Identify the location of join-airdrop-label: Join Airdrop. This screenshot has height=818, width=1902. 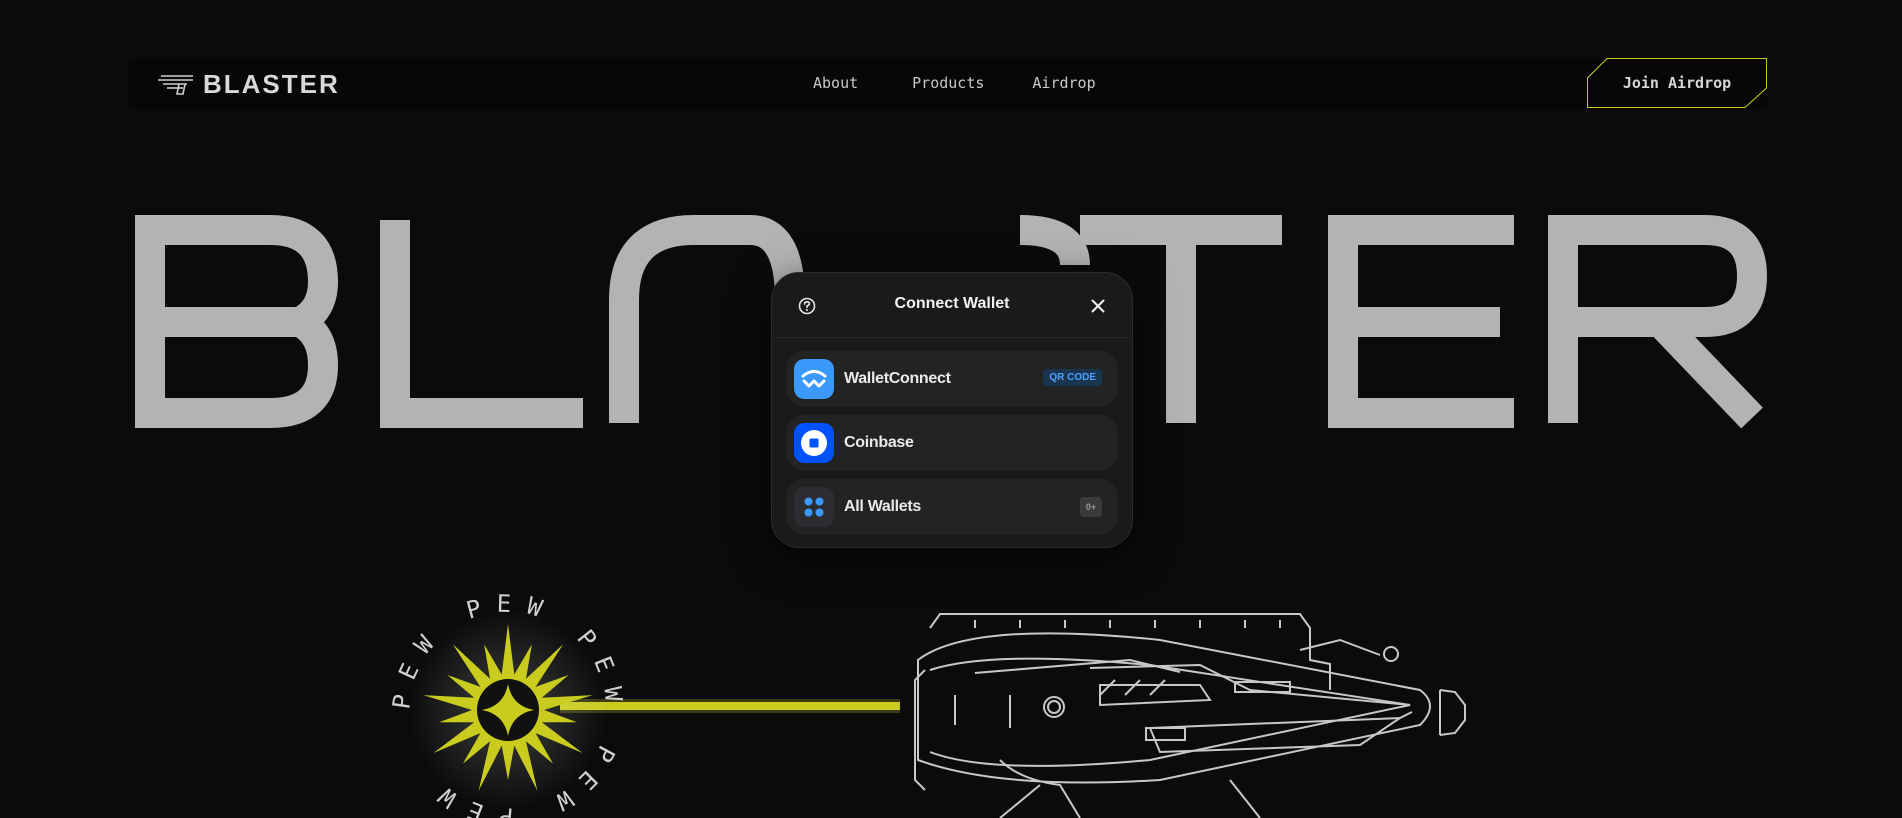
(1677, 83).